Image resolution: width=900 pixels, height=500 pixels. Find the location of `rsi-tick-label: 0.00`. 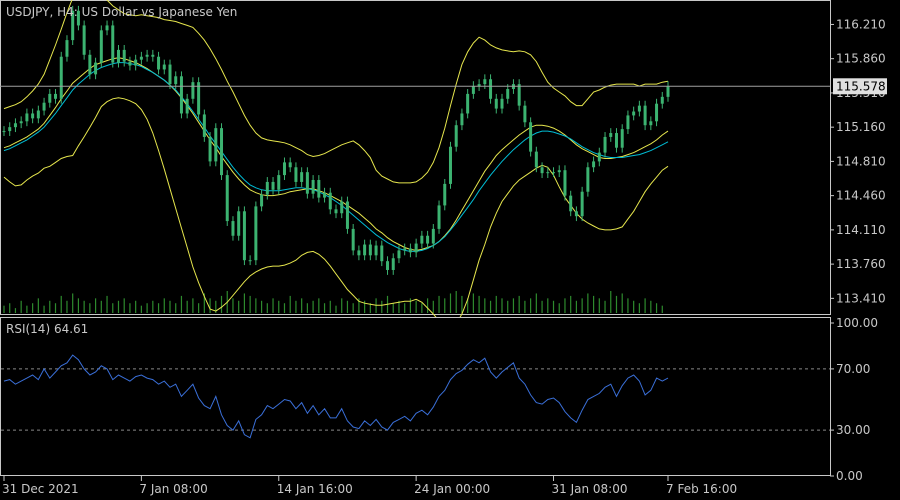

rsi-tick-label: 0.00 is located at coordinates (849, 476).